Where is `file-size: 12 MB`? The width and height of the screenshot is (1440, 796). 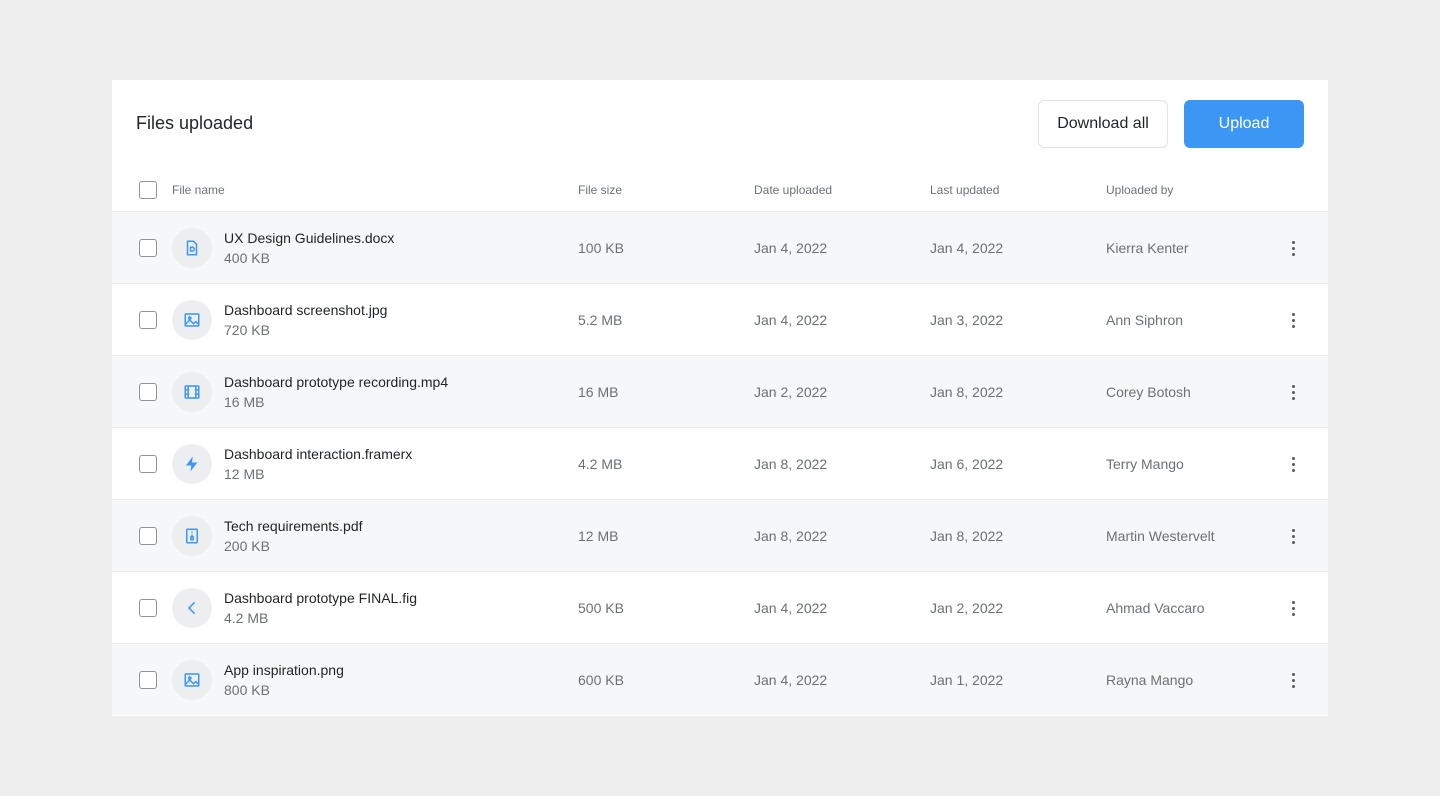 file-size: 12 MB is located at coordinates (598, 536).